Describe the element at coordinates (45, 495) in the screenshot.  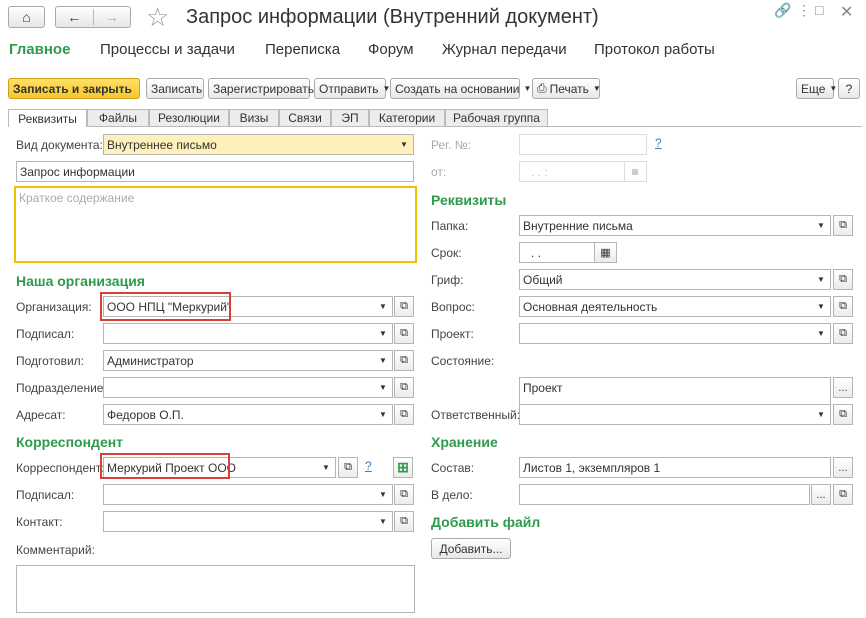
I see `corr-signed-label: Подписал:` at that location.